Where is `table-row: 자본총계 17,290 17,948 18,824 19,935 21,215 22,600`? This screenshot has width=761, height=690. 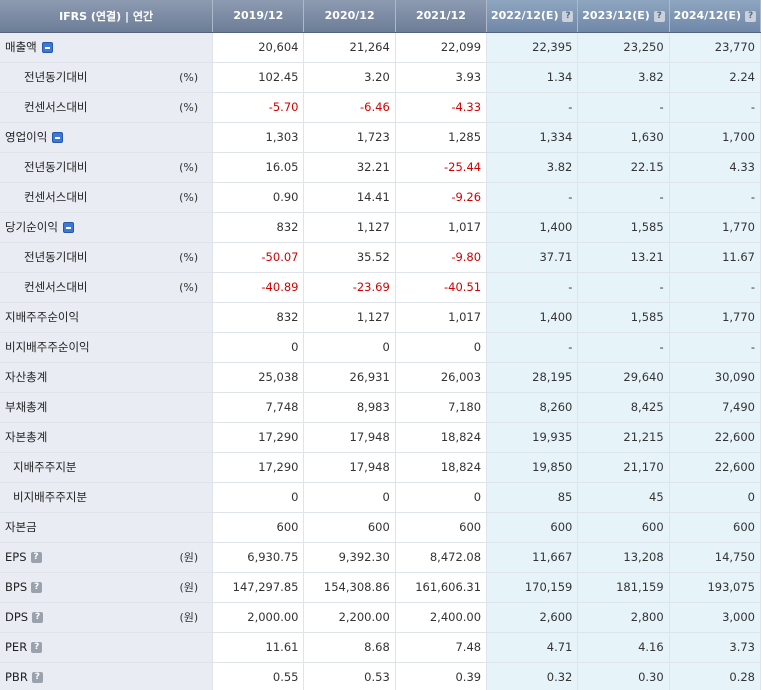 table-row: 자본총계 17,290 17,948 18,824 19,935 21,215 22,600 is located at coordinates (380, 437).